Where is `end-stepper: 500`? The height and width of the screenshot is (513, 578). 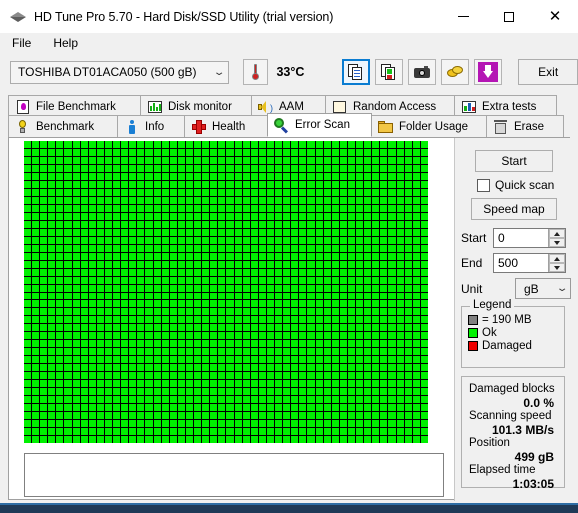
end-stepper: 500 is located at coordinates (529, 263).